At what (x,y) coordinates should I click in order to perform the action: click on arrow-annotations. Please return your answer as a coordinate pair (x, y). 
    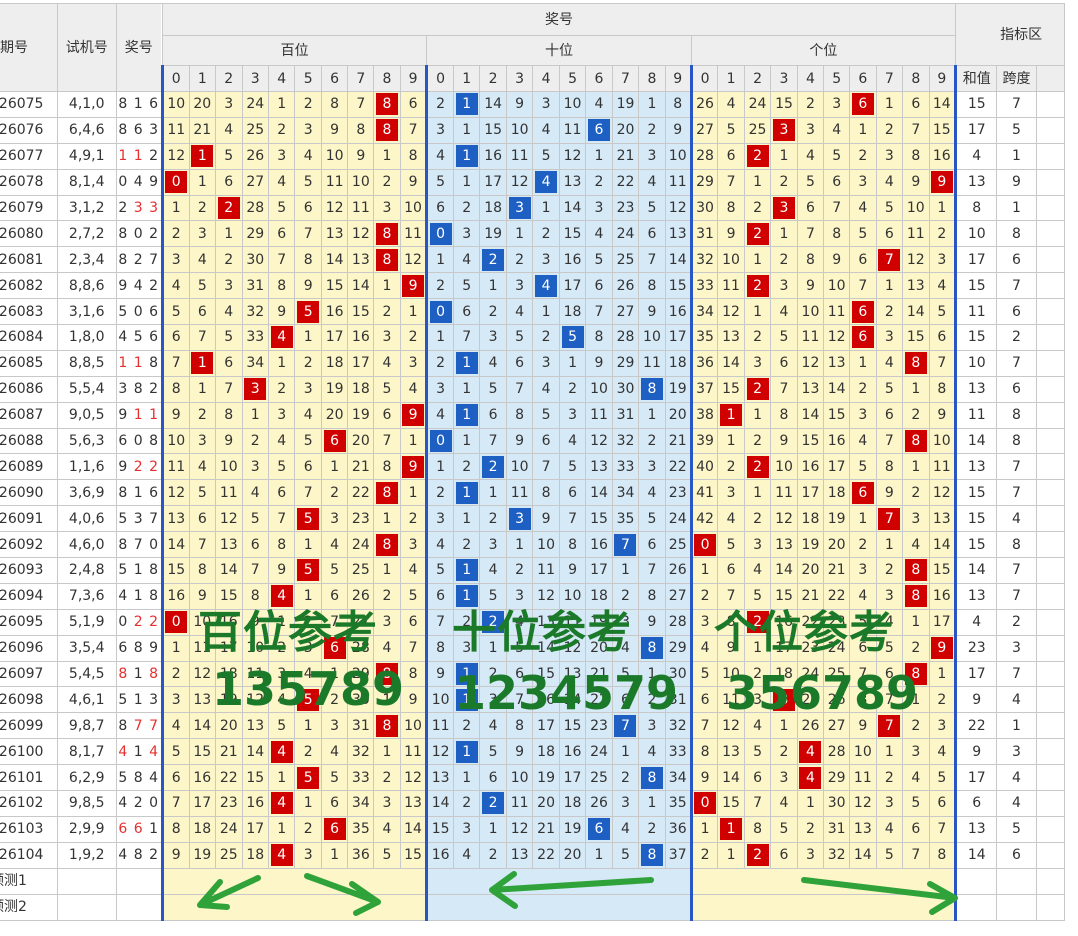
    Looking at the image, I should click on (577, 893).